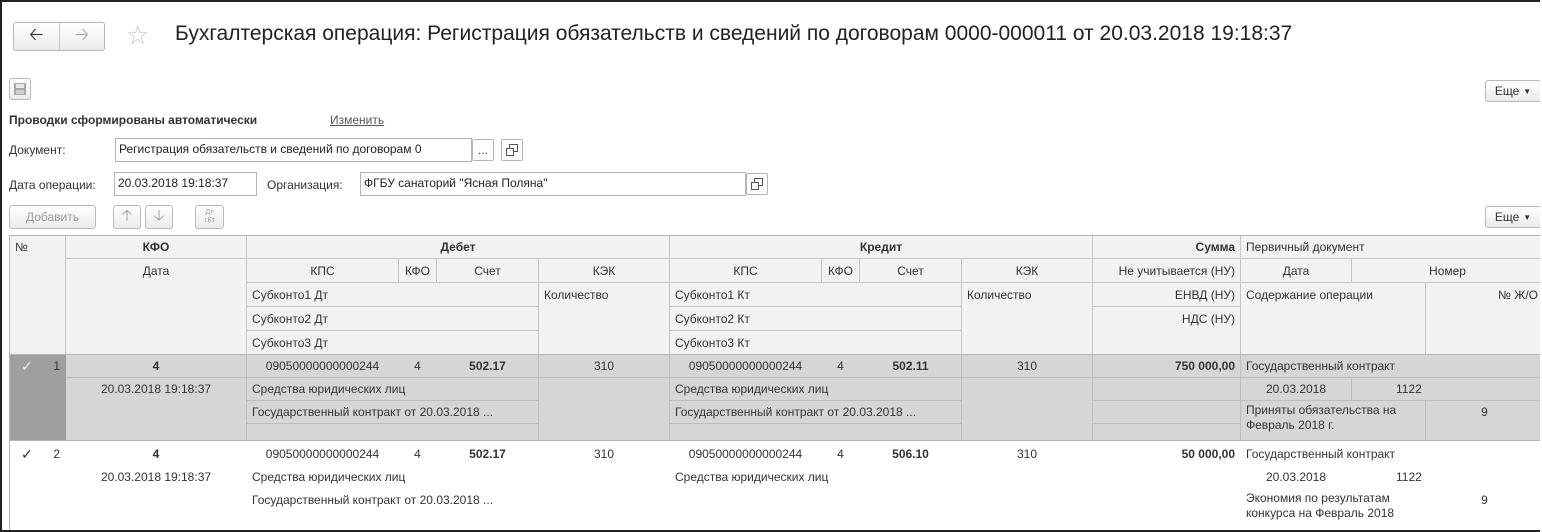  I want to click on move-down-button: 🡣, so click(159, 217).